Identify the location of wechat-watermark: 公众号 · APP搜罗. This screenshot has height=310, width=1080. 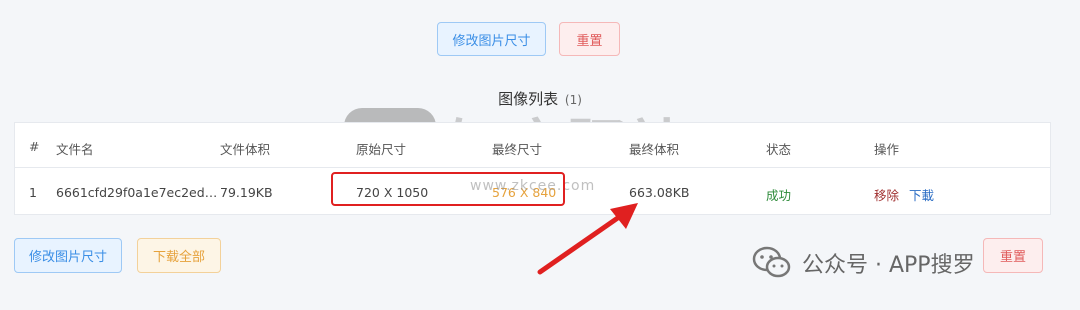
(863, 263).